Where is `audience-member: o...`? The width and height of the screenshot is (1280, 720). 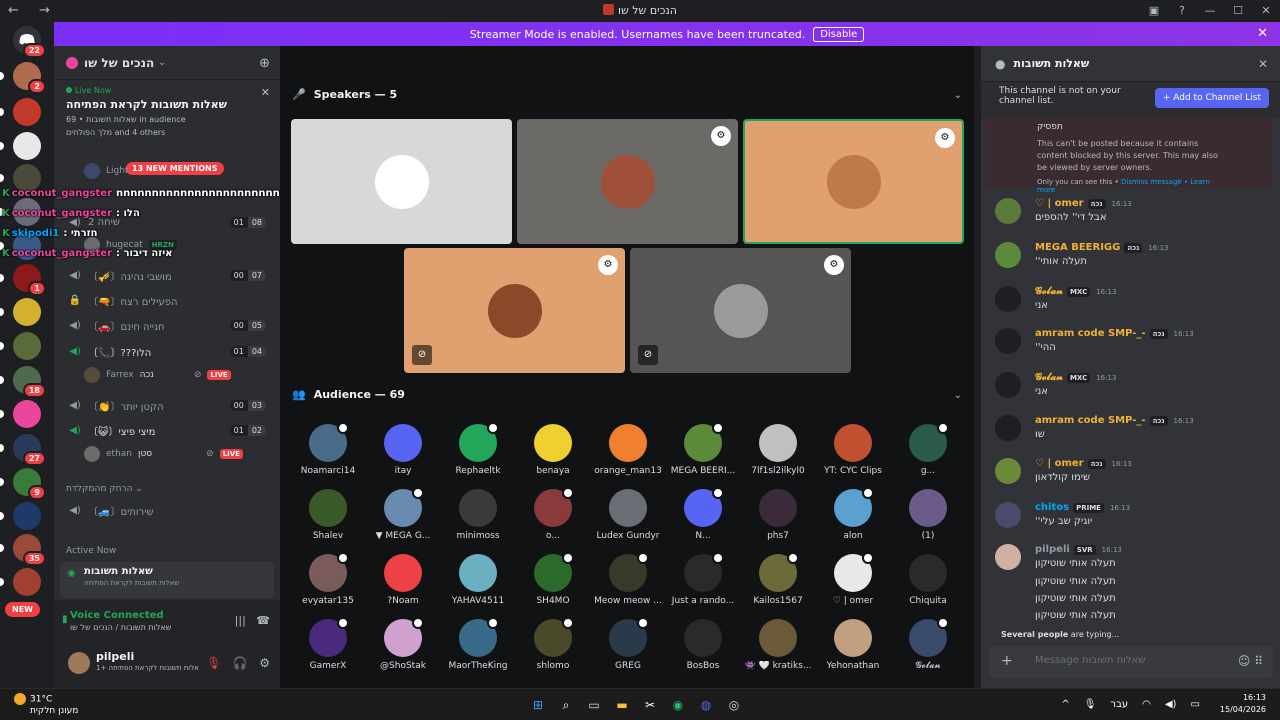
audience-member: o... is located at coordinates (553, 514).